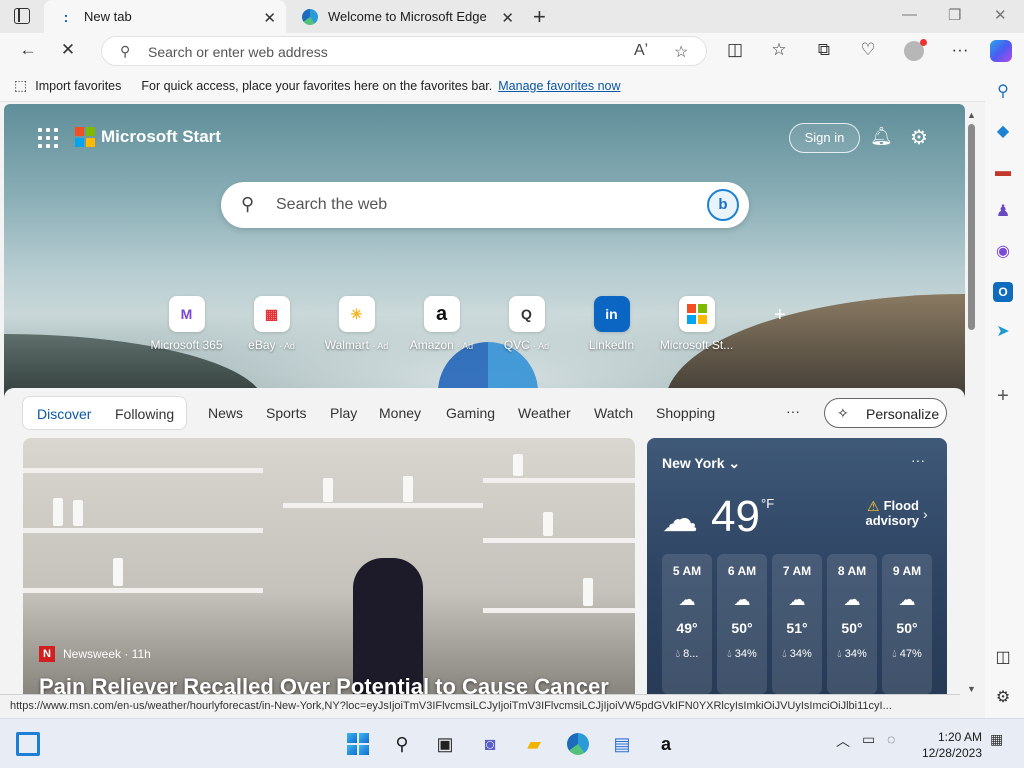 Image resolution: width=1024 pixels, height=768 pixels. What do you see at coordinates (1003, 172) in the screenshot?
I see `sidebar-tools-icon: ▬` at bounding box center [1003, 172].